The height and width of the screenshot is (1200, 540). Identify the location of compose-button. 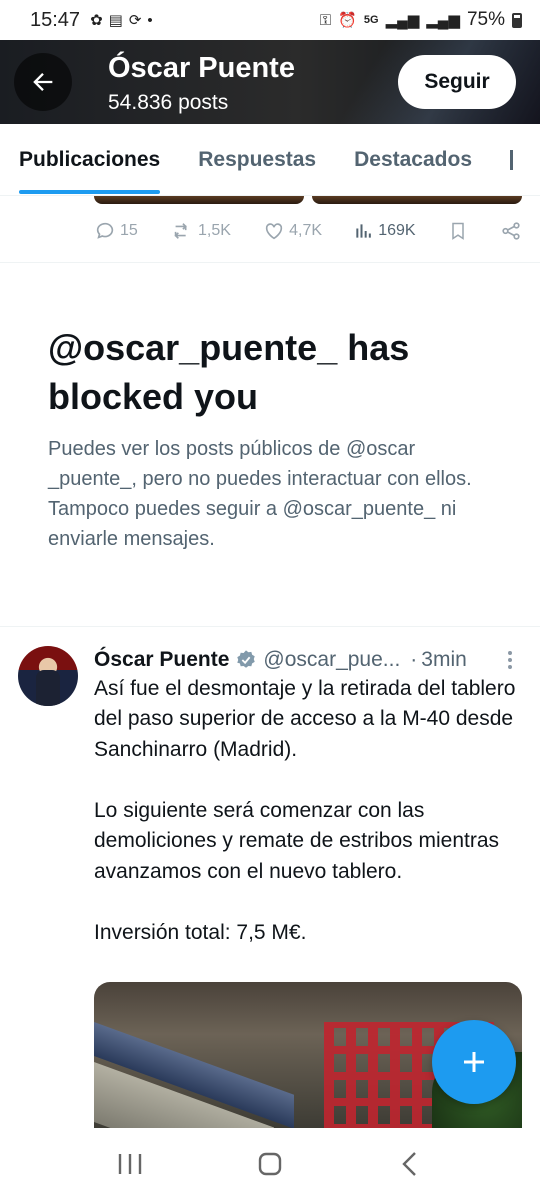
(474, 1062).